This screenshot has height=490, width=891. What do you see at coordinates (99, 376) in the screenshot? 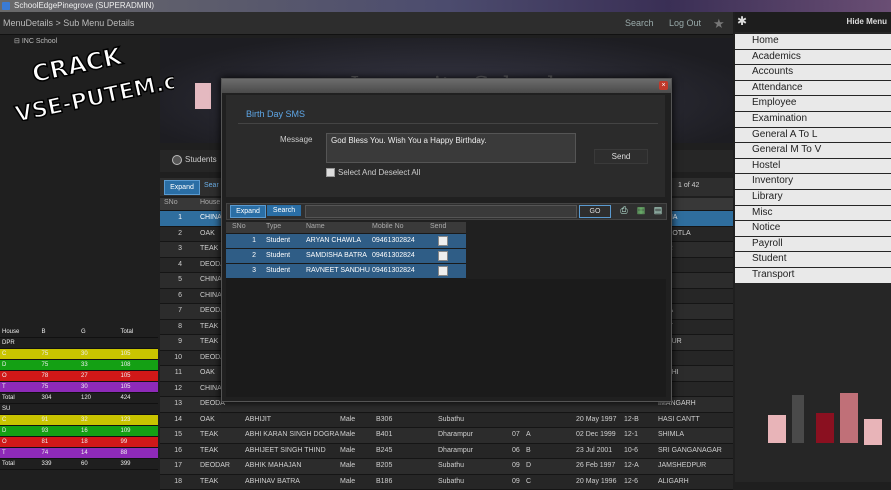
I see `stats-cell-g: 27` at bounding box center [99, 376].